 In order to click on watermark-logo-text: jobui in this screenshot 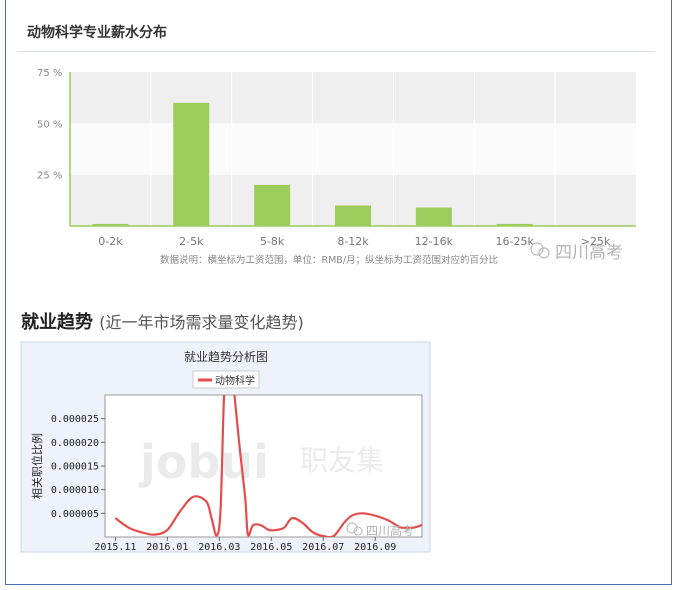, I will do `click(203, 462)`.